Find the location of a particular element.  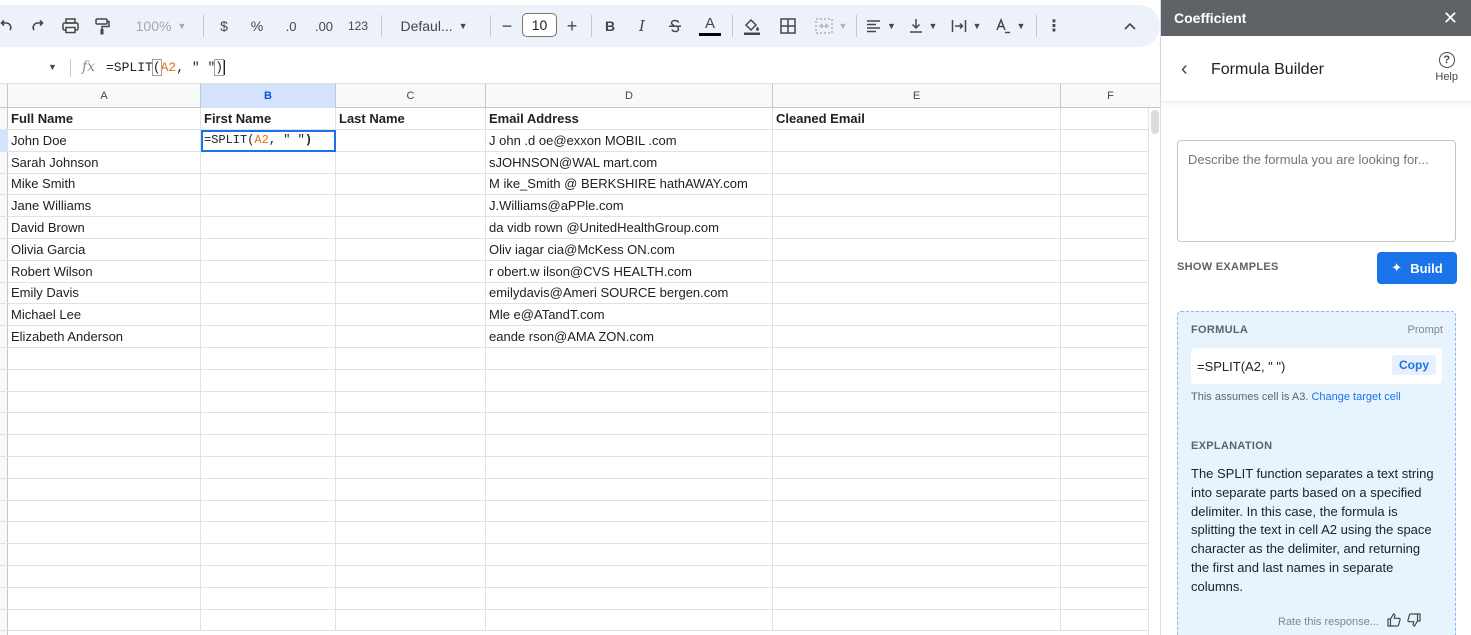

cell-c24 is located at coordinates (411, 620).